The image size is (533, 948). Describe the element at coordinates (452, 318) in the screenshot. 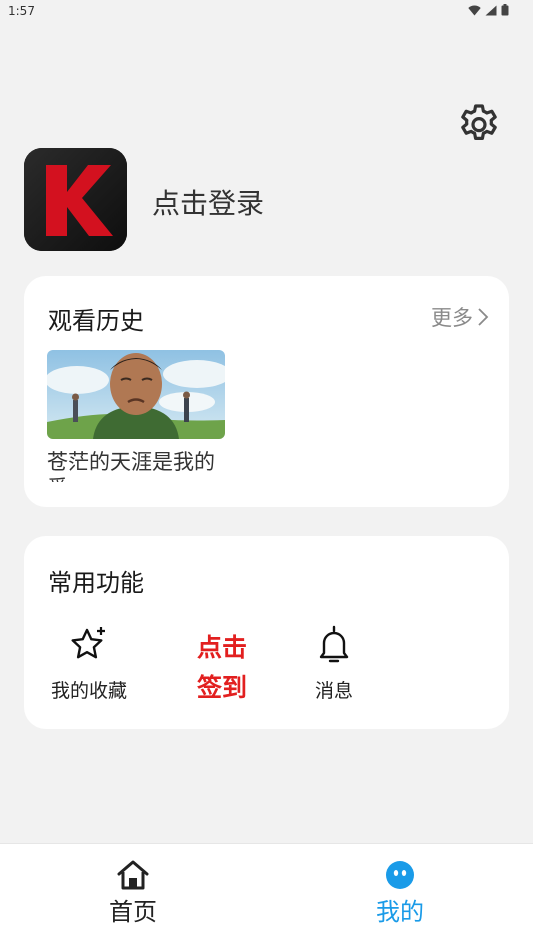

I see `more-label: 更多` at that location.